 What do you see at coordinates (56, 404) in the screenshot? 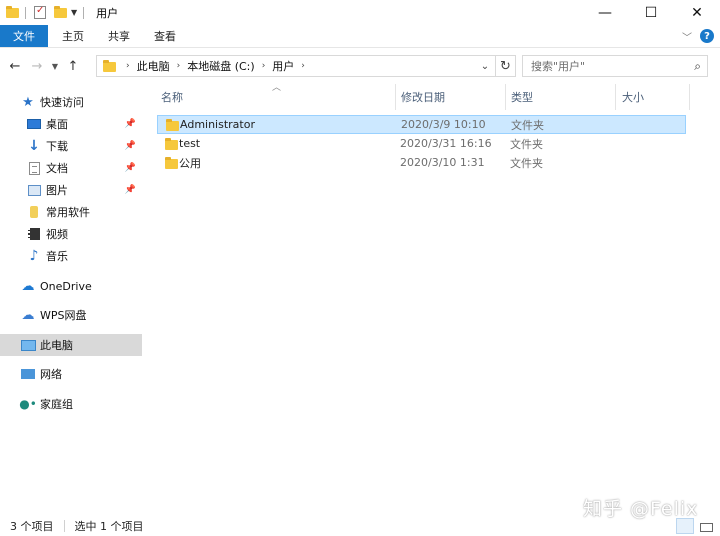
I see `sidebar-item-label: 家庭组` at bounding box center [56, 404].